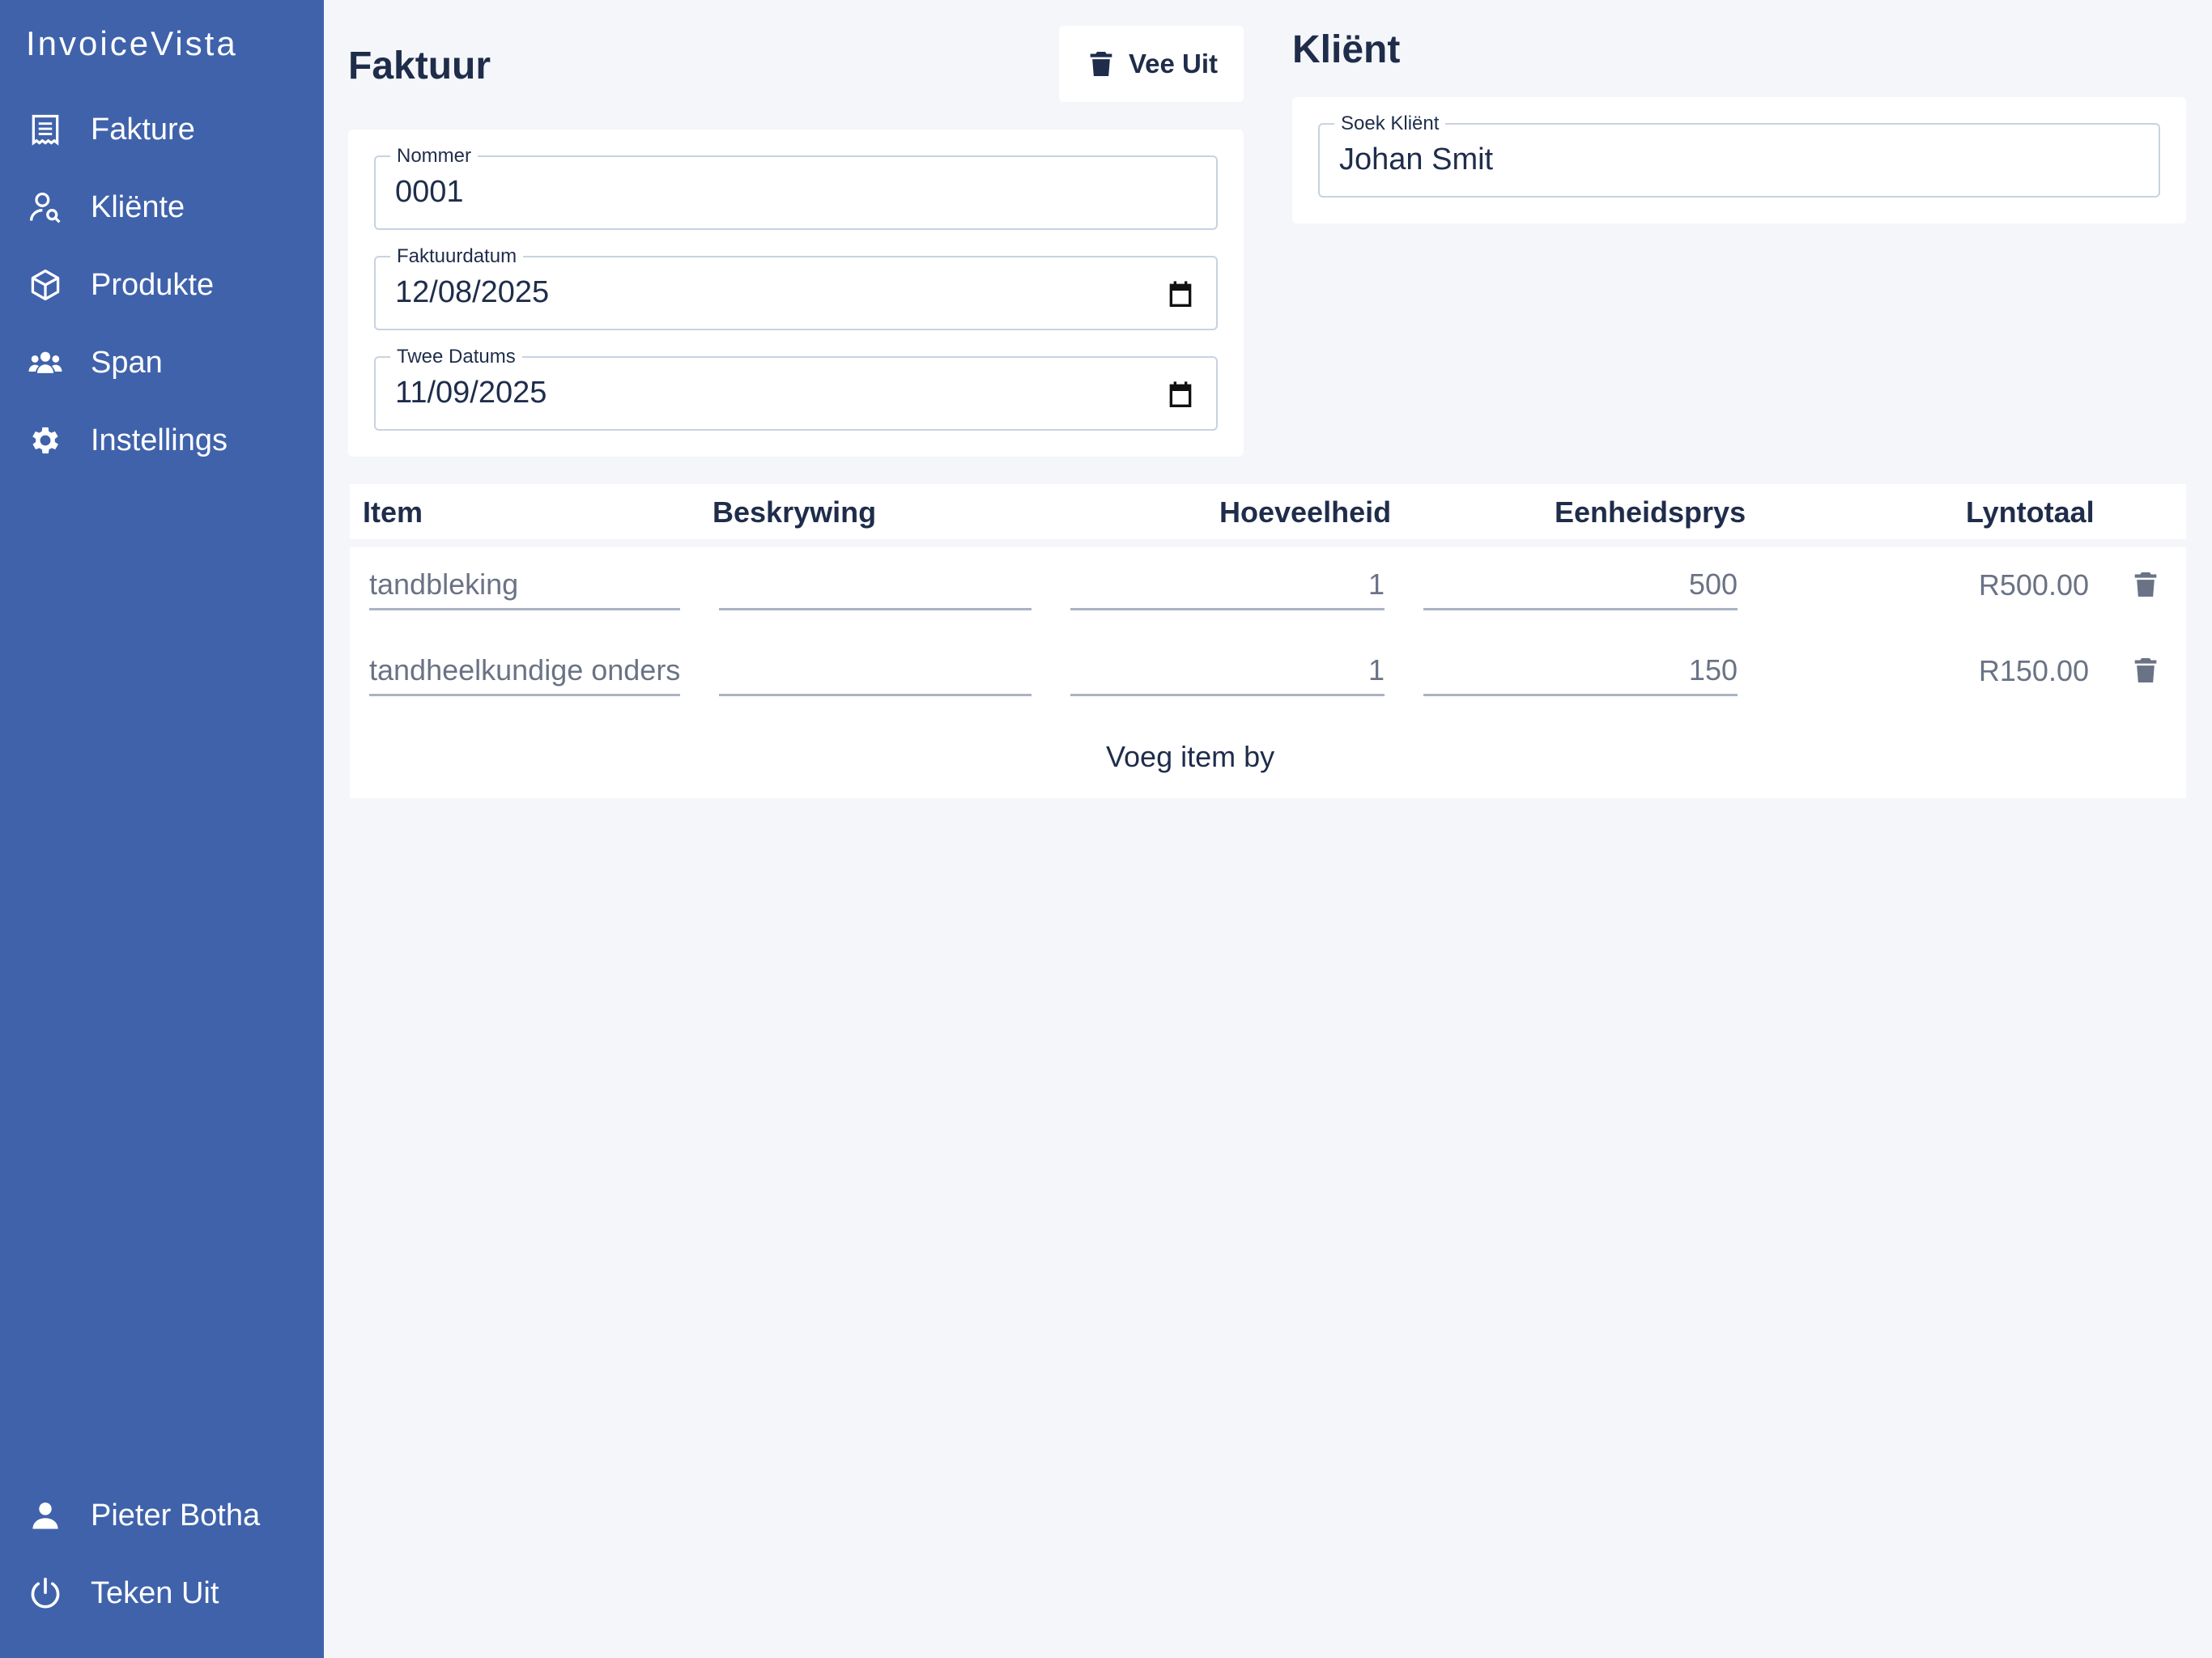  I want to click on sidebar-item-produkte: Produkte, so click(162, 285).